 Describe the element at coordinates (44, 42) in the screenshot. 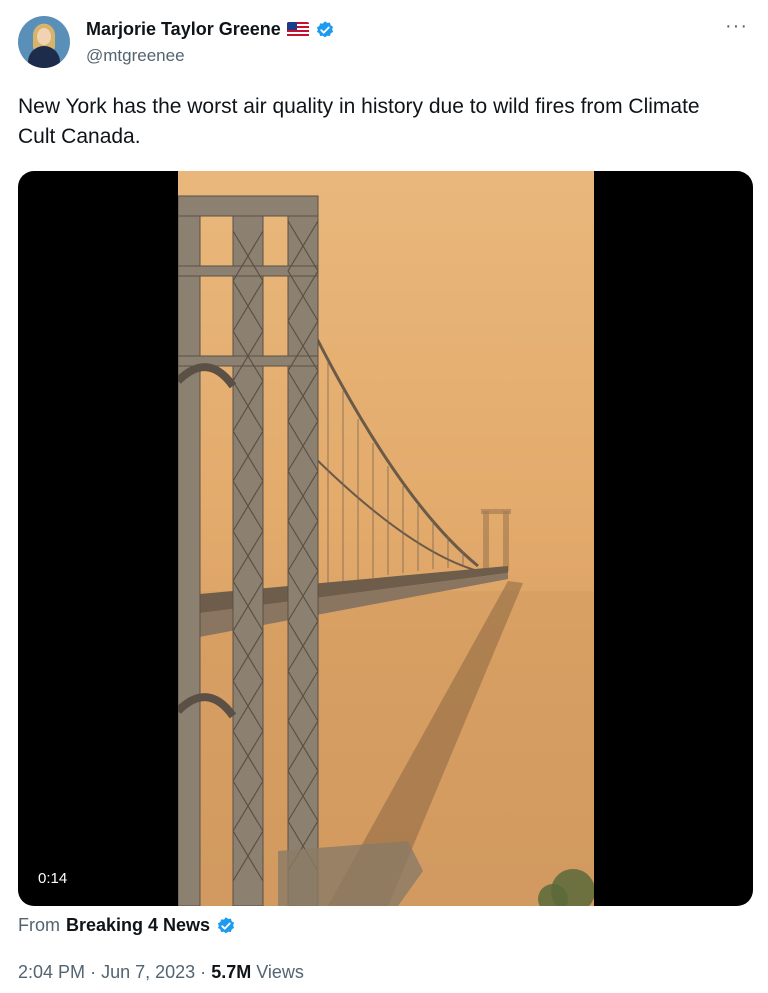

I see `author-avatar` at that location.